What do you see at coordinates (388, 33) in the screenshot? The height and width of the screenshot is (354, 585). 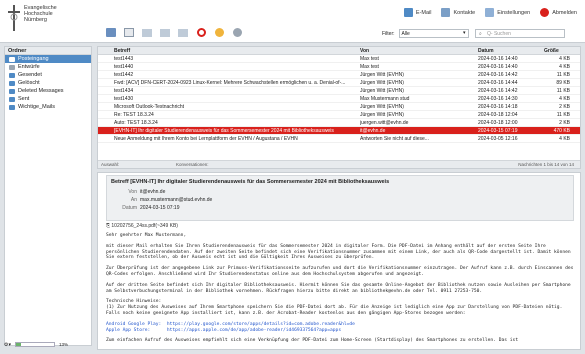 I see `filter-label: Filter:` at bounding box center [388, 33].